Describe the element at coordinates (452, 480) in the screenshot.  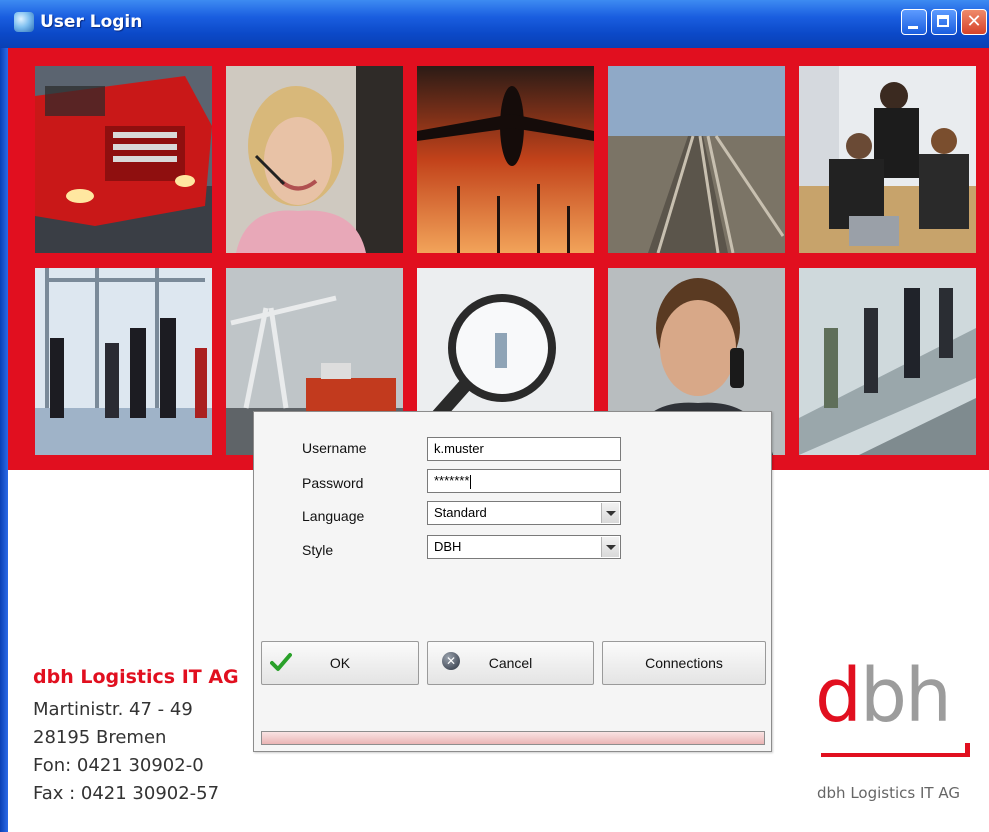
I see `password-value: *******` at that location.